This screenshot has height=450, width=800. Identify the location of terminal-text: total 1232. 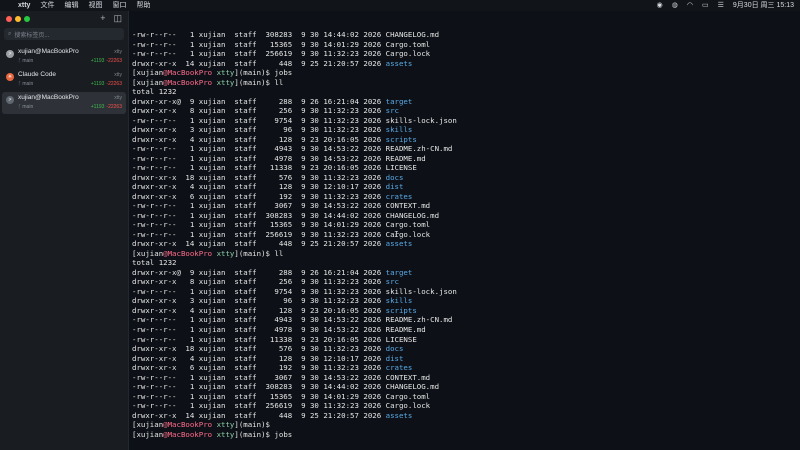
(154, 263).